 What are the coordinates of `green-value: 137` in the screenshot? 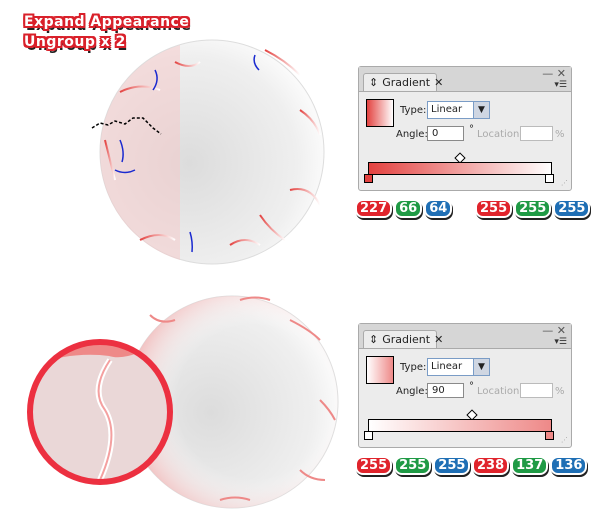 It's located at (530, 465).